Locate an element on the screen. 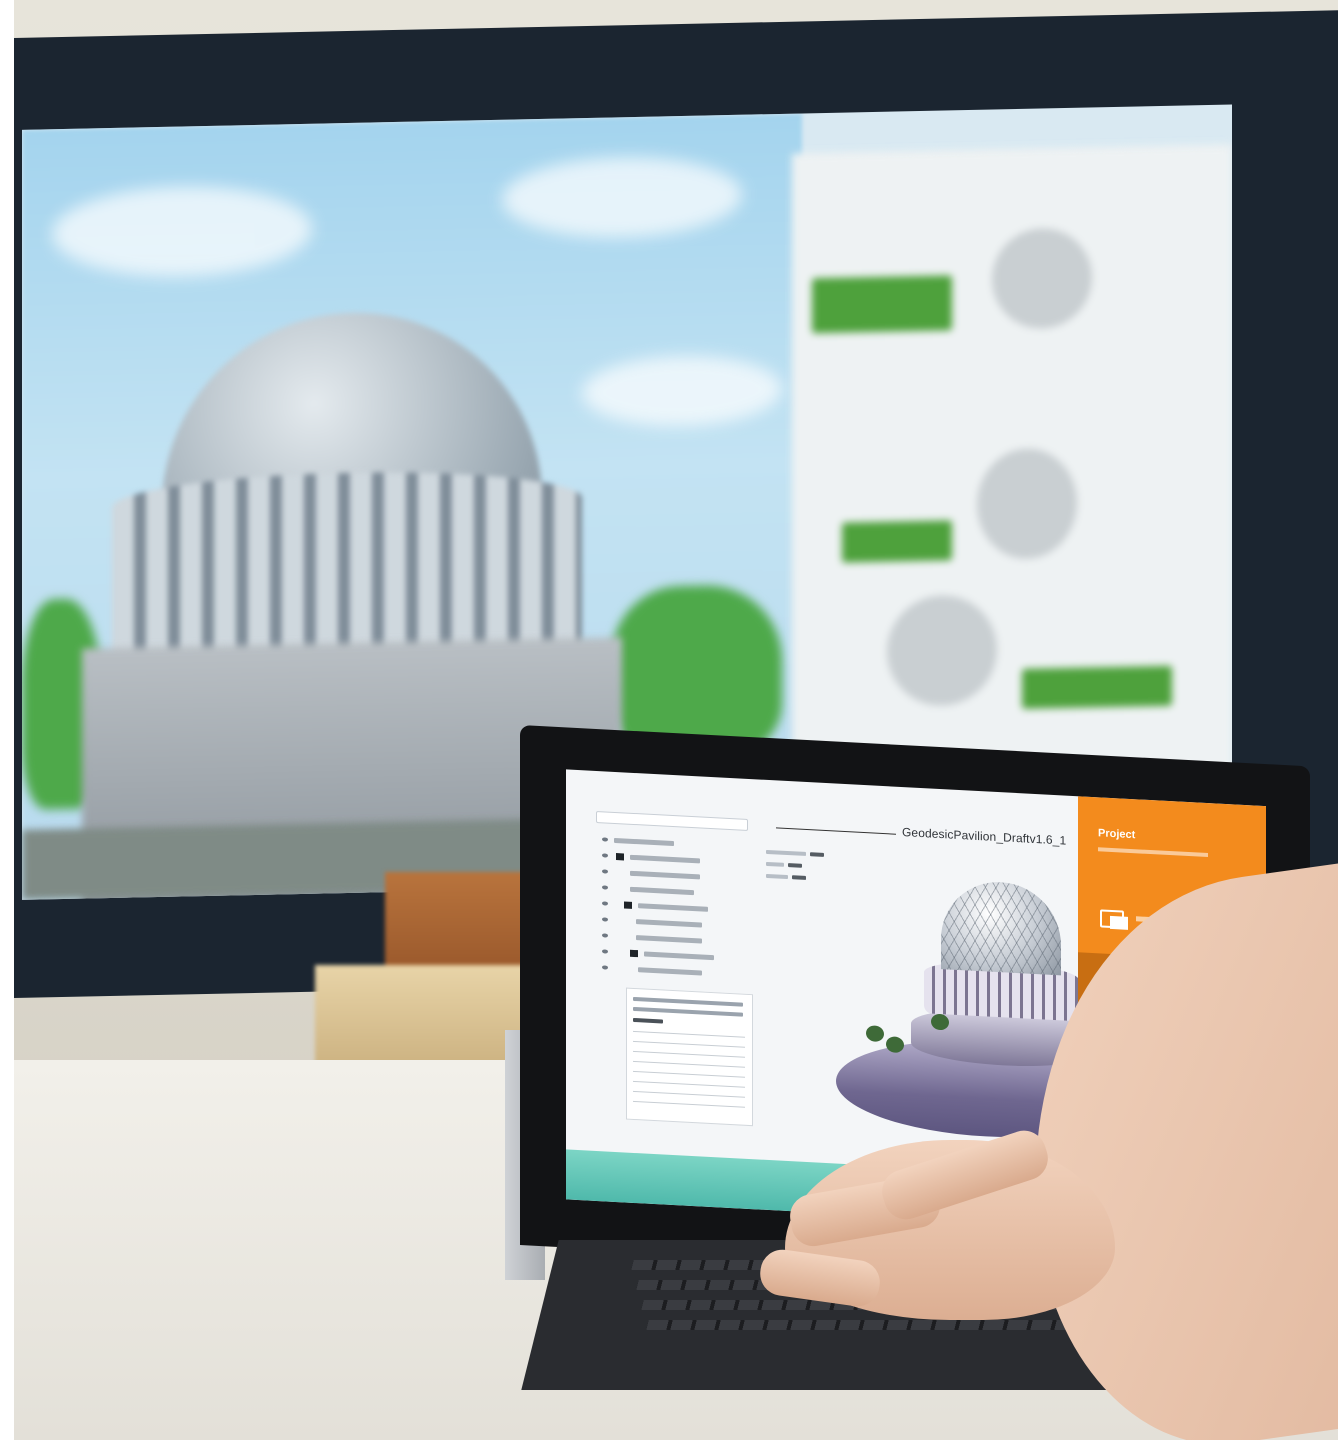 The height and width of the screenshot is (1440, 1338). model-outline-panel is located at coordinates (676, 909).